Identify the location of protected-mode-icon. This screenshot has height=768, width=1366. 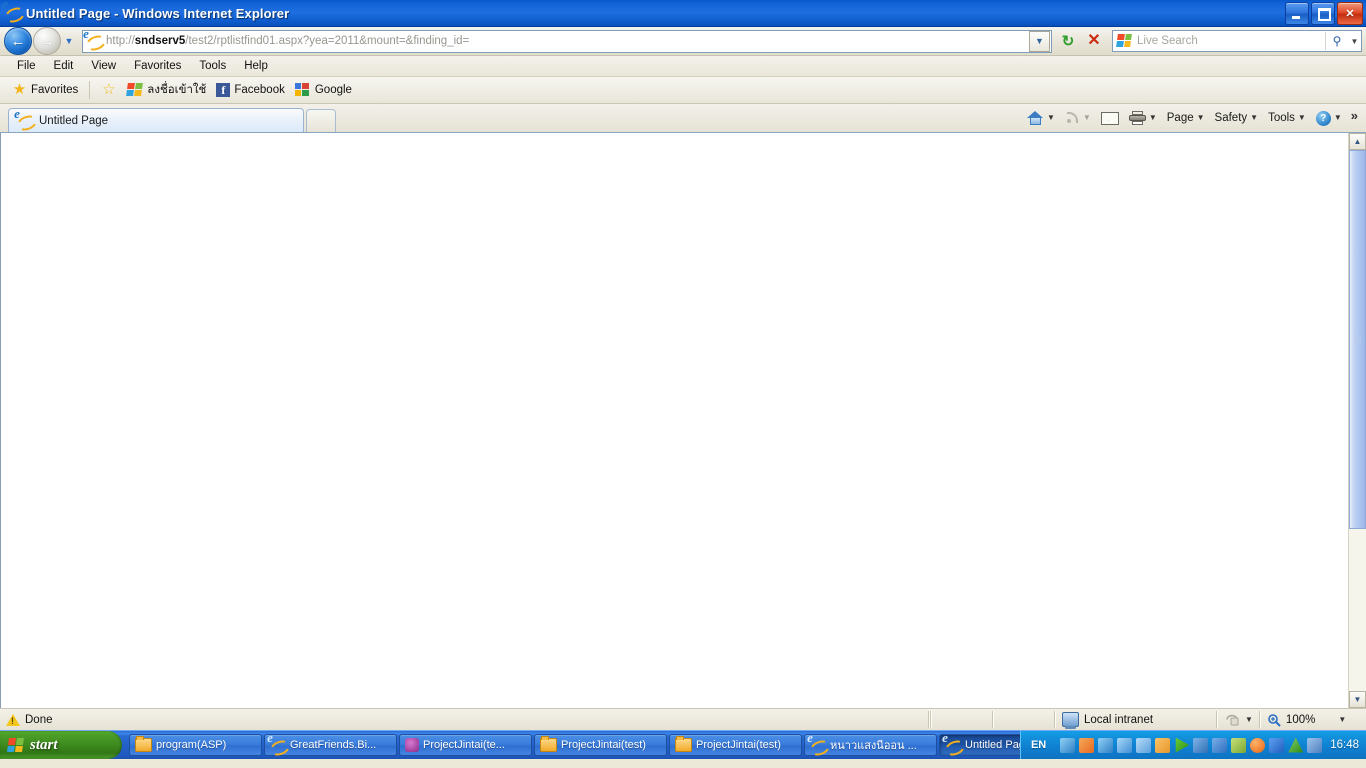
(1232, 720).